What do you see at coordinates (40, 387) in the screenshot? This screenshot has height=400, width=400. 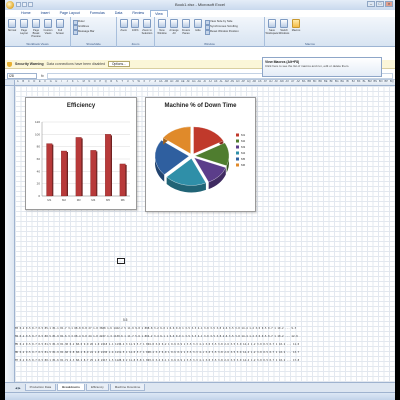 I see `sheet-tab-production-data: Production Data` at bounding box center [40, 387].